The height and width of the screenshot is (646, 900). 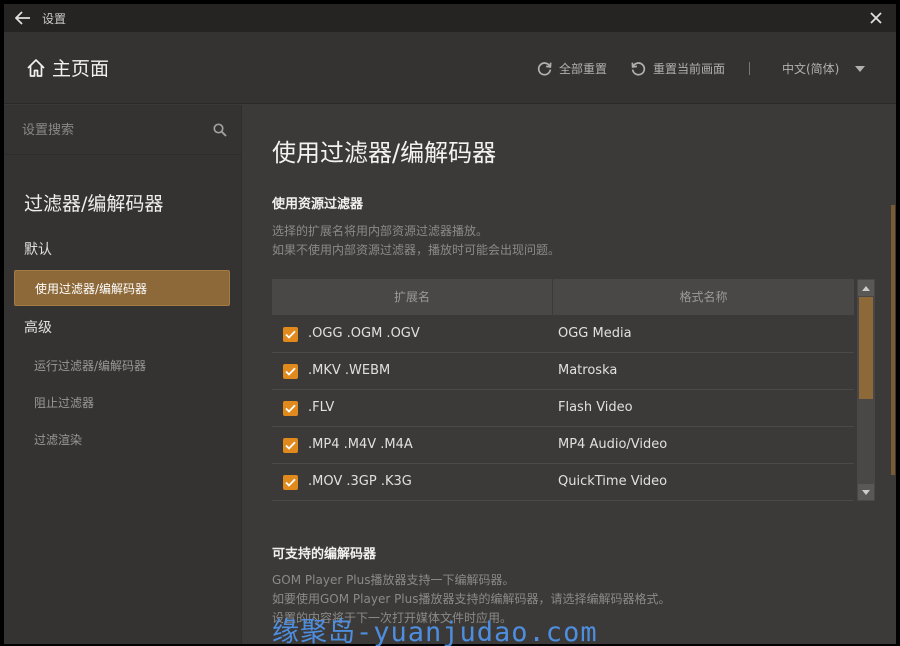 I want to click on codecs-title: 可支持的编解码器, so click(x=324, y=554).